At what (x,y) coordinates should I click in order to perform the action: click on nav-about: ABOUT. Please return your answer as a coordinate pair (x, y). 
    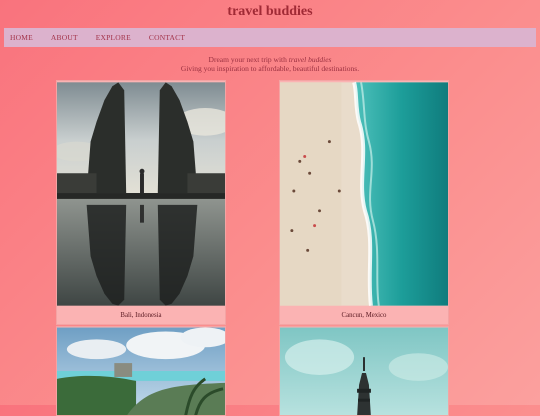
    Looking at the image, I should click on (64, 37).